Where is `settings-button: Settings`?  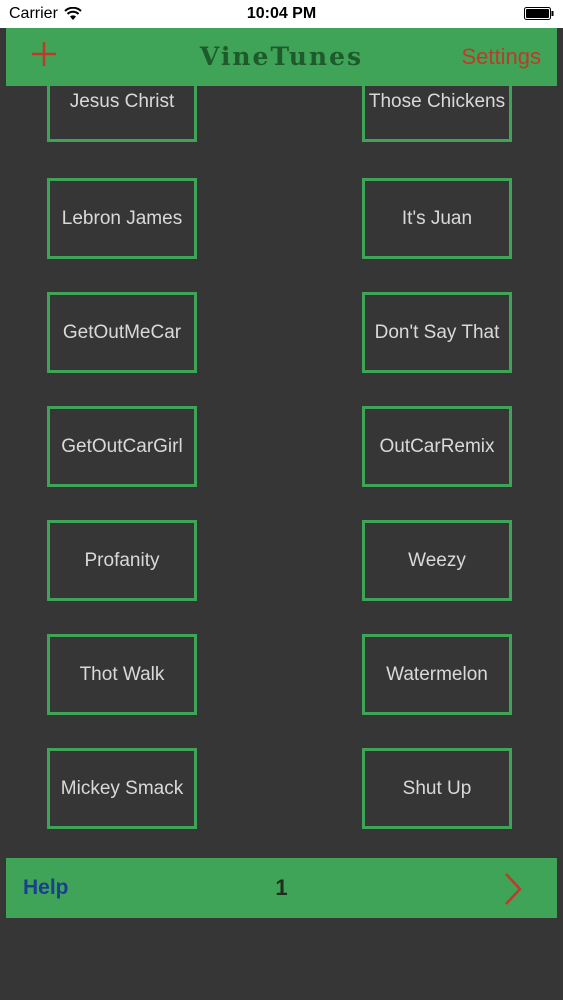
settings-button: Settings is located at coordinates (502, 57).